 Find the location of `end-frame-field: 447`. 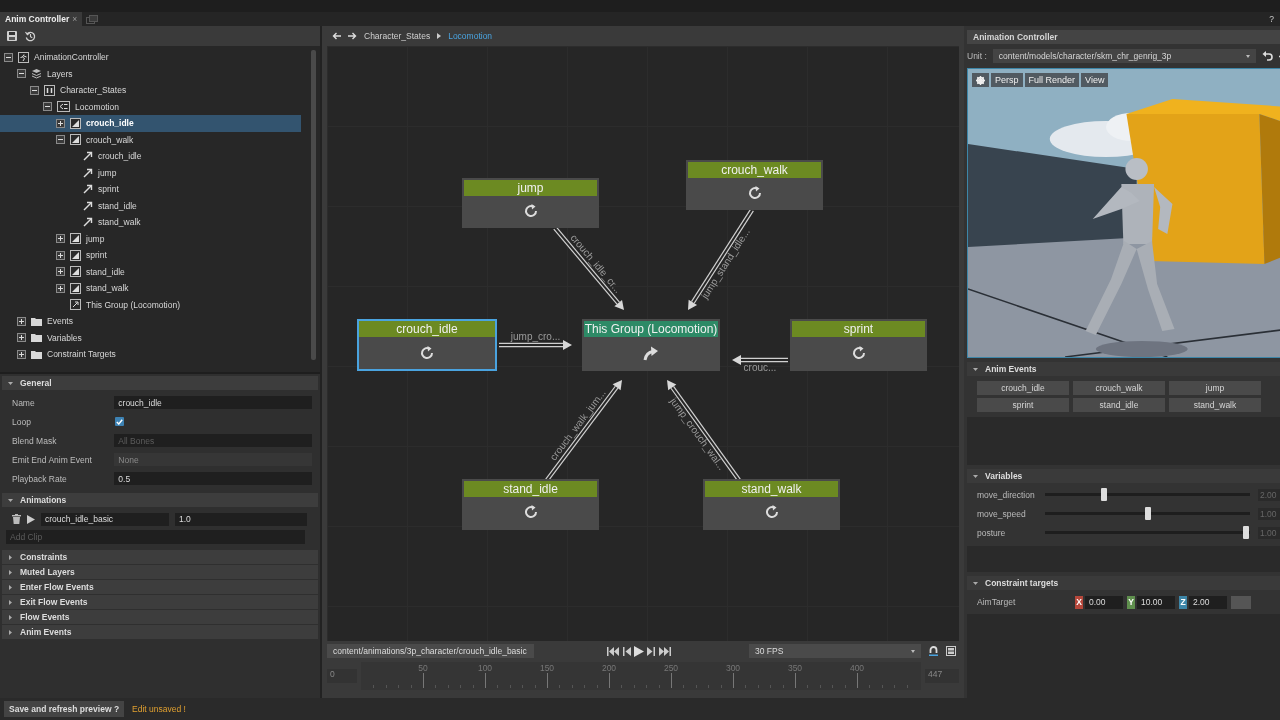

end-frame-field: 447 is located at coordinates (942, 676).